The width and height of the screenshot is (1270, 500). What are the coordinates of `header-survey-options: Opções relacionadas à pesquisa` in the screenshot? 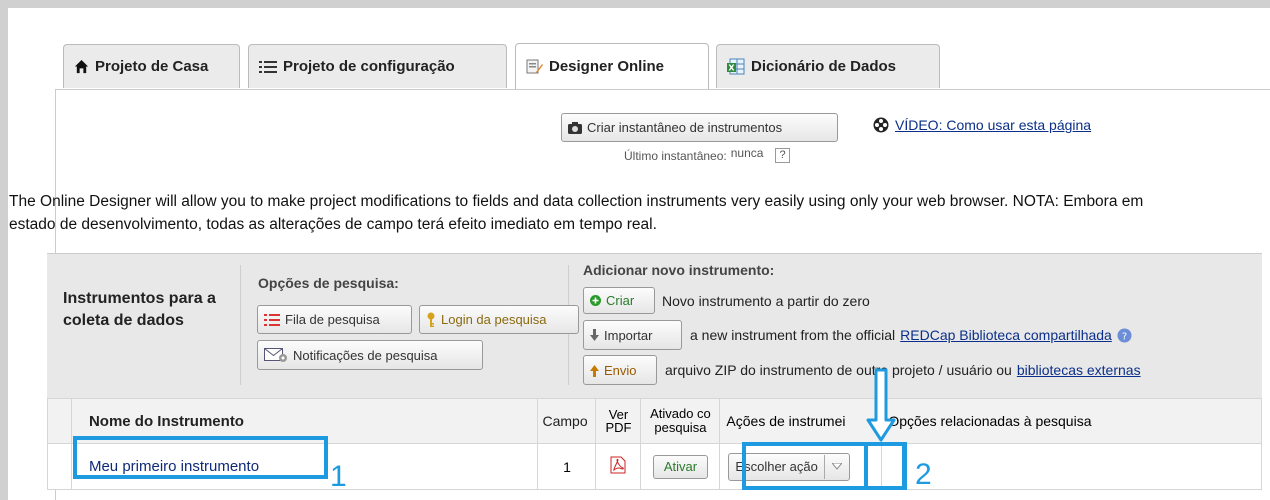 It's located at (1071, 421).